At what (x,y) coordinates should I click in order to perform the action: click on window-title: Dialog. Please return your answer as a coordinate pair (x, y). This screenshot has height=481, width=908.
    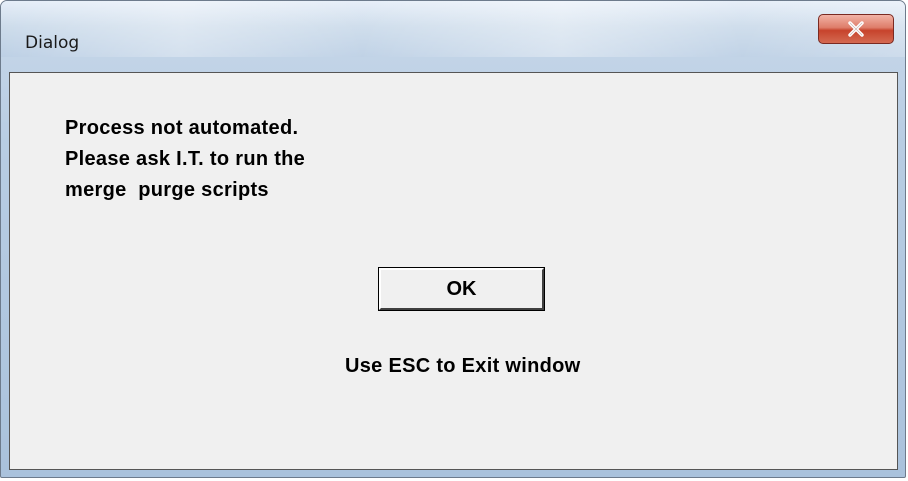
    Looking at the image, I should click on (52, 43).